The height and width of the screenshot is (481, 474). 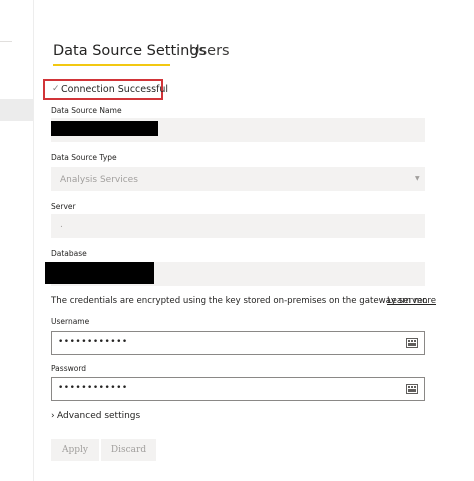 What do you see at coordinates (238, 343) in the screenshot?
I see `username-field: ••••••••••••` at bounding box center [238, 343].